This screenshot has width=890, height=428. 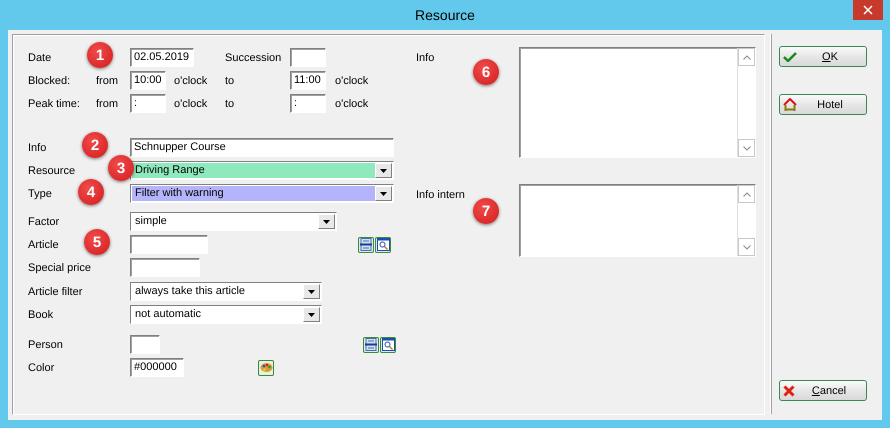 What do you see at coordinates (823, 56) in the screenshot?
I see `ok-button: OK` at bounding box center [823, 56].